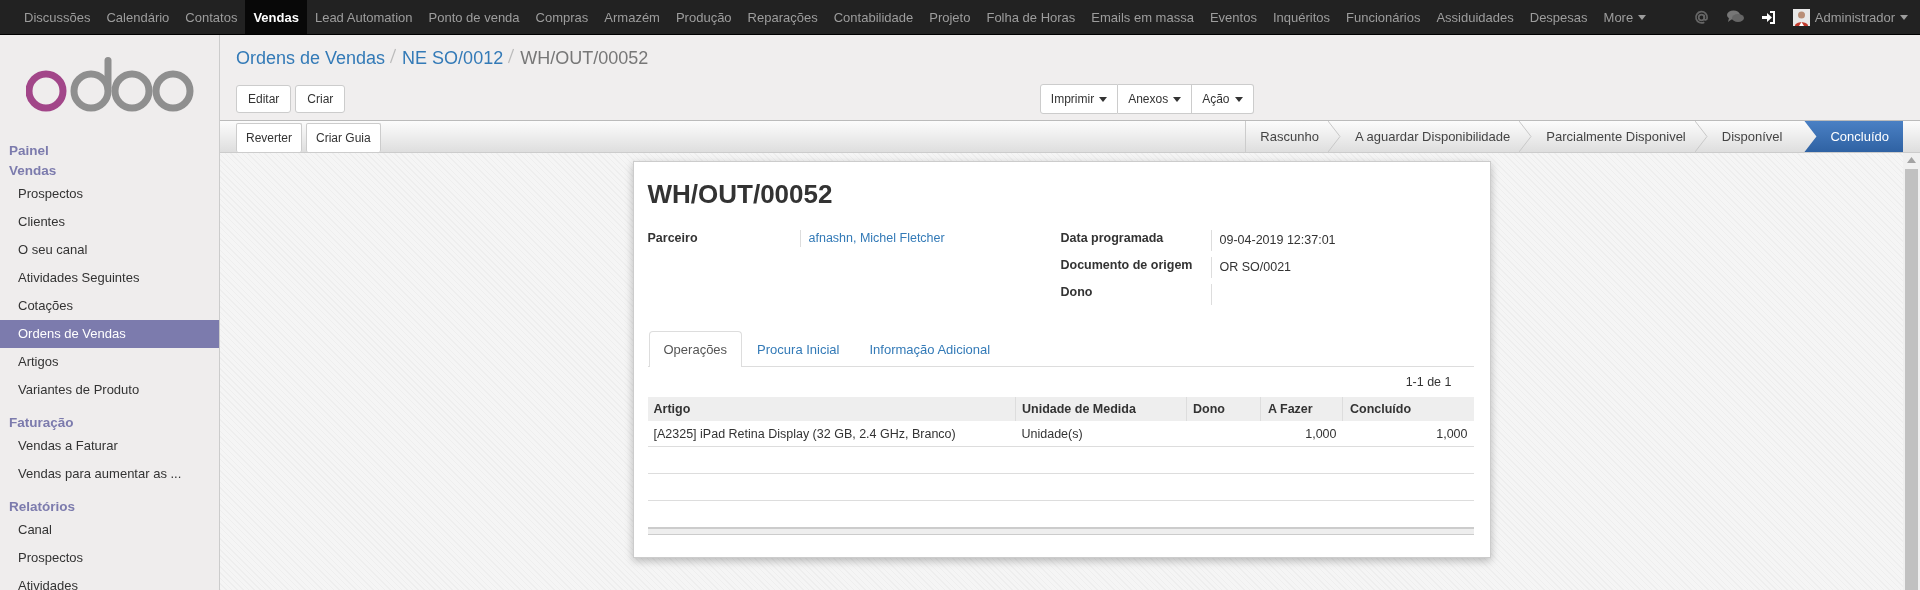  What do you see at coordinates (1735, 17) in the screenshot?
I see `chat-icon` at bounding box center [1735, 17].